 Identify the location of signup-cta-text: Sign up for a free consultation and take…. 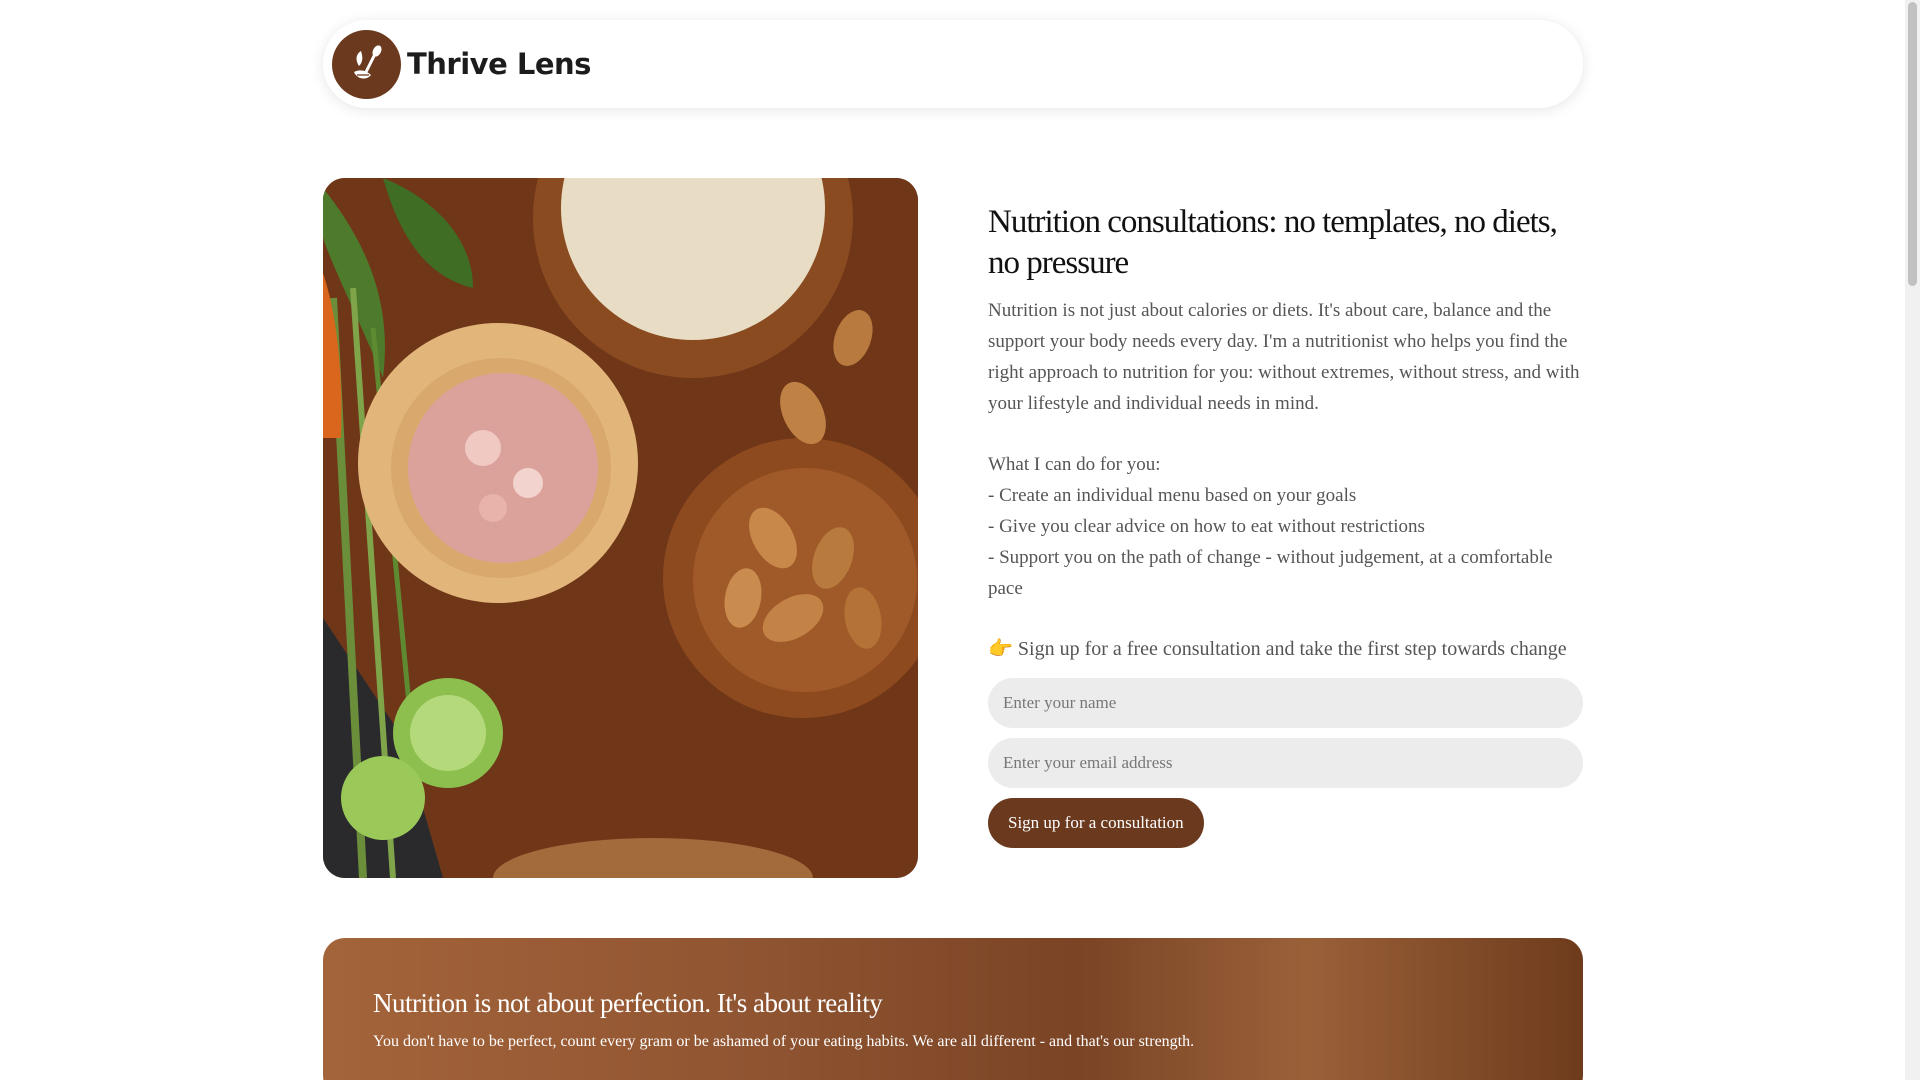
(1292, 649).